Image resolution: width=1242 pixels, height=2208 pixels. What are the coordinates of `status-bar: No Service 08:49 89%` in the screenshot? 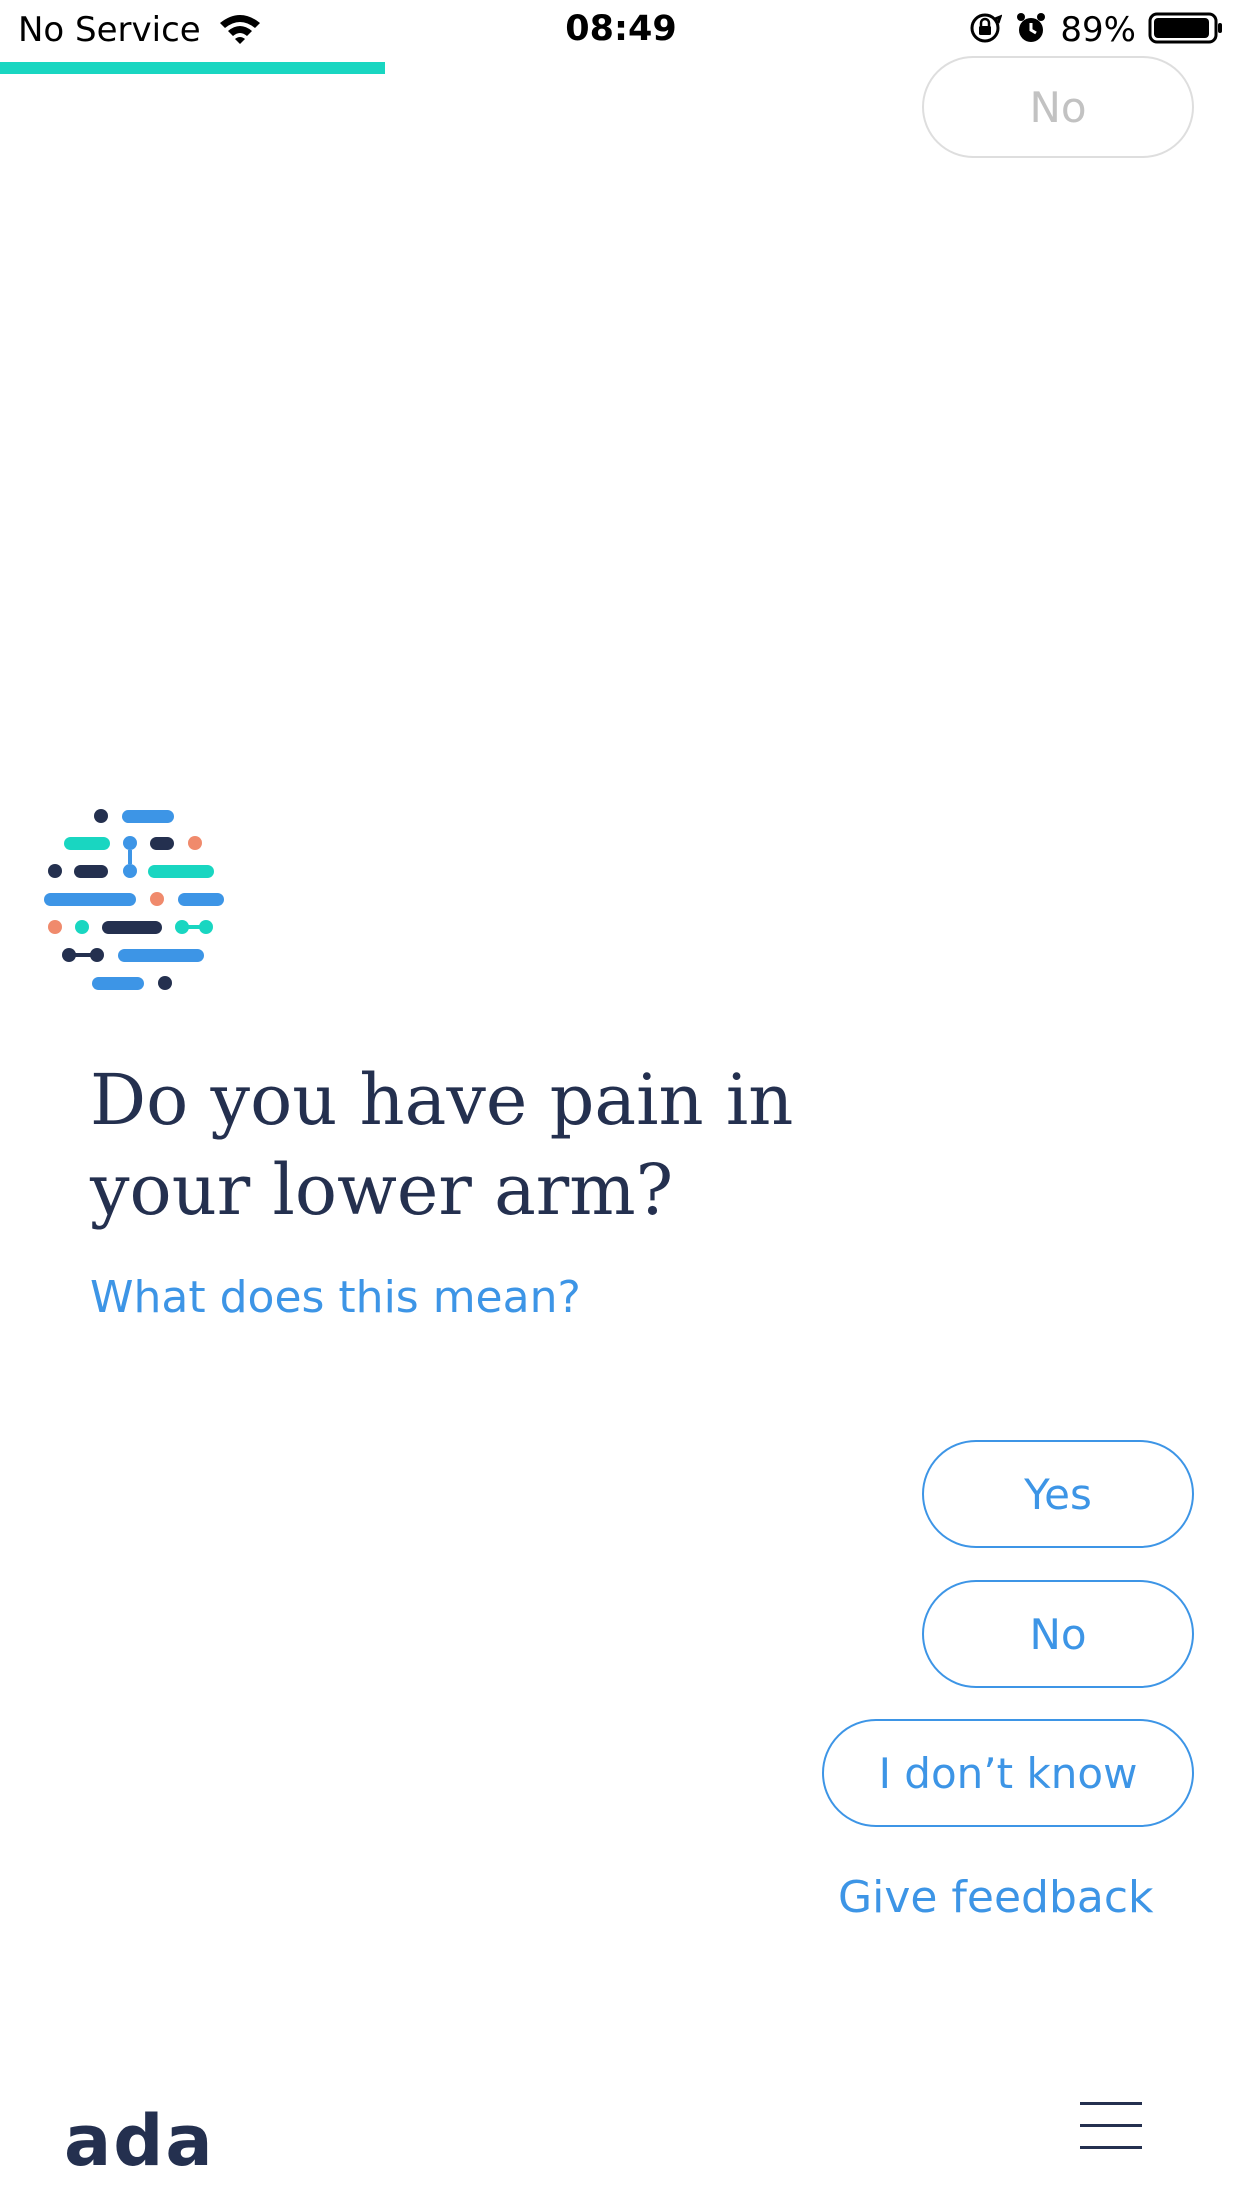 It's located at (621, 31).